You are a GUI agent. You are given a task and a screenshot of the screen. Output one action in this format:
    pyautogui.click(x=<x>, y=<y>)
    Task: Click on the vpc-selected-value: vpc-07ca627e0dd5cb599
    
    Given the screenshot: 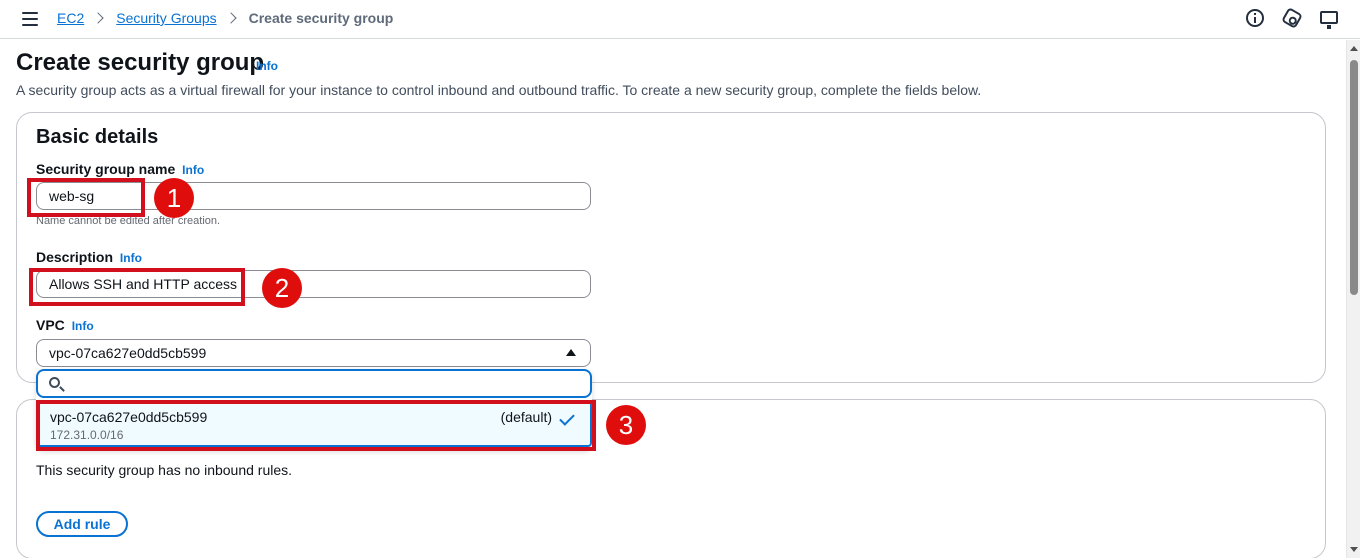 What is the action you would take?
    pyautogui.click(x=128, y=353)
    